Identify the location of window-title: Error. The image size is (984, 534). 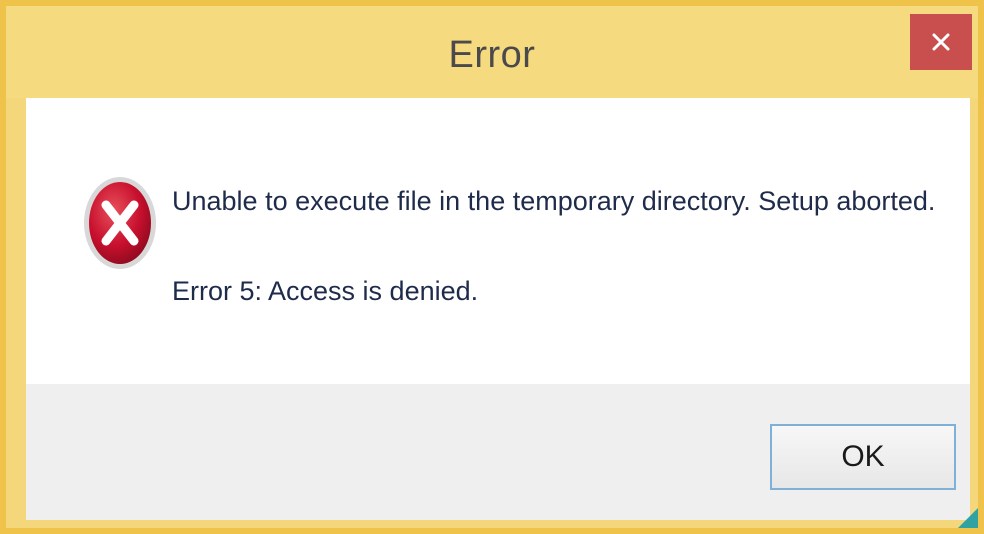
(492, 55).